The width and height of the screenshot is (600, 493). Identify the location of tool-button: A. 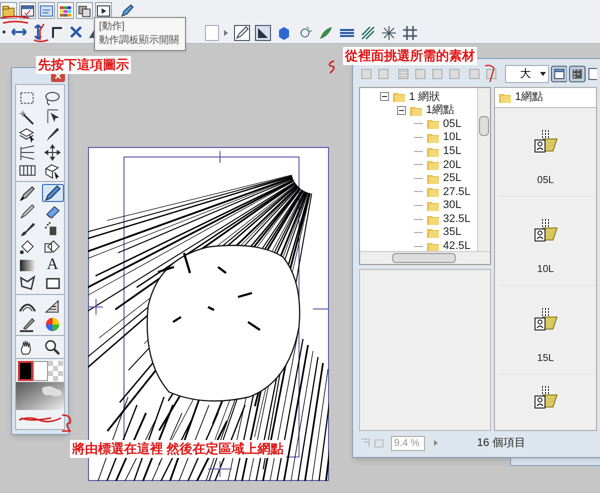
(53, 265).